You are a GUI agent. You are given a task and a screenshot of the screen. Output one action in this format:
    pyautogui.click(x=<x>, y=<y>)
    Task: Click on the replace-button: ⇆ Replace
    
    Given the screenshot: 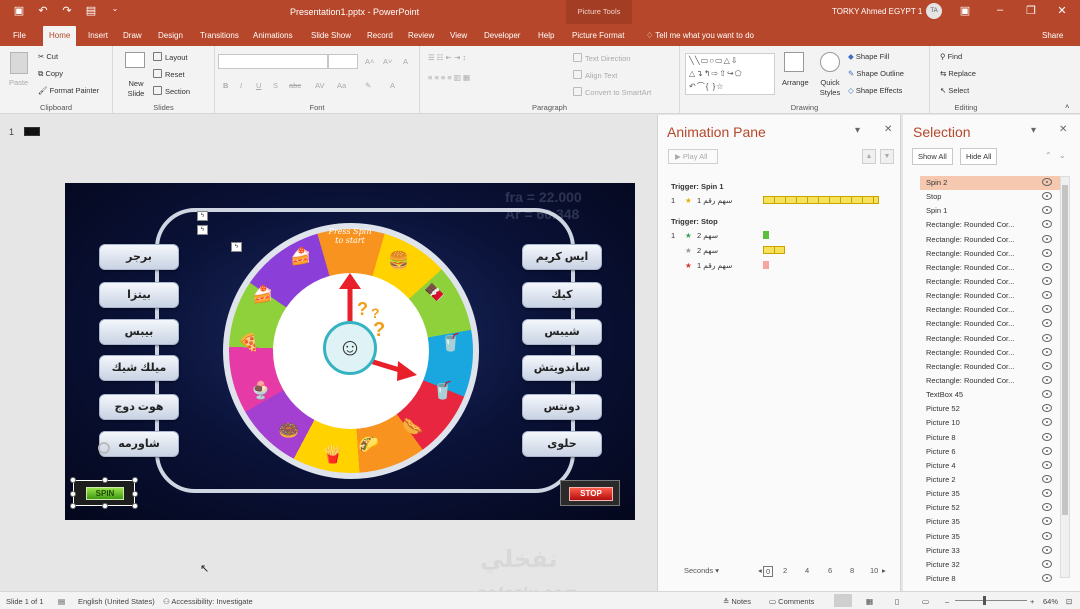 What is the action you would take?
    pyautogui.click(x=958, y=73)
    